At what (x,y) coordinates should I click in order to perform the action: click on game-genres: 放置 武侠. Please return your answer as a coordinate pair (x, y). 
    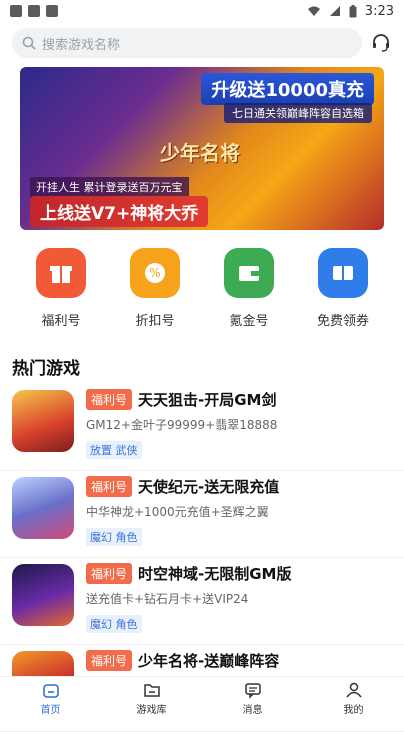
    Looking at the image, I should click on (114, 450).